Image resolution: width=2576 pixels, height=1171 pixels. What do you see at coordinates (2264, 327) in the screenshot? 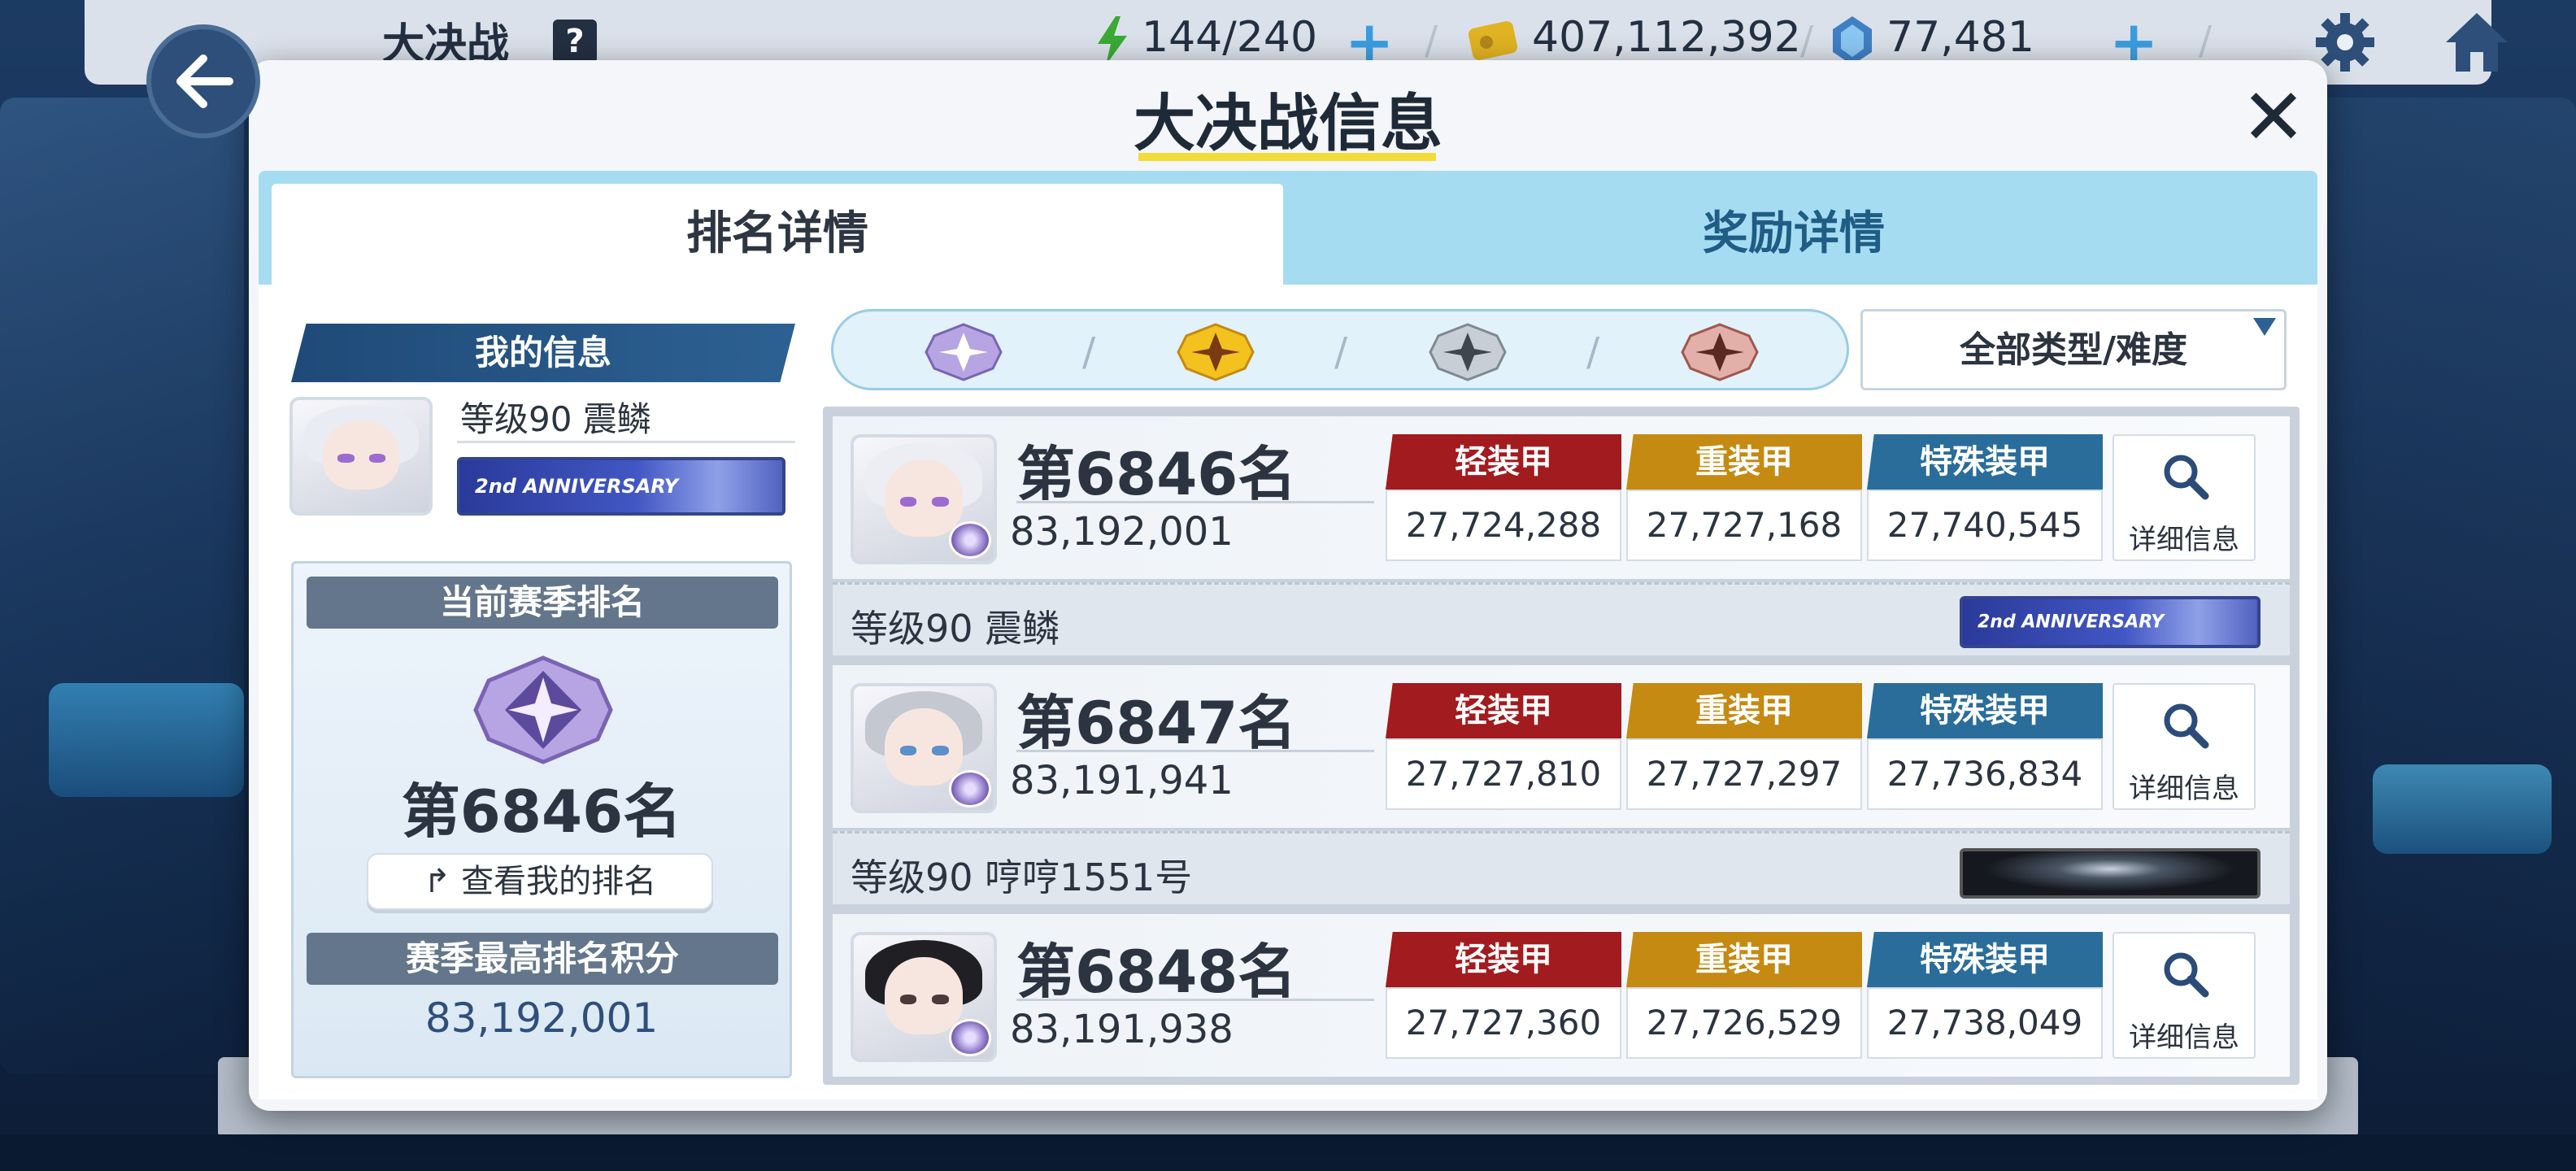
I see `dropdown-arrow-icon` at bounding box center [2264, 327].